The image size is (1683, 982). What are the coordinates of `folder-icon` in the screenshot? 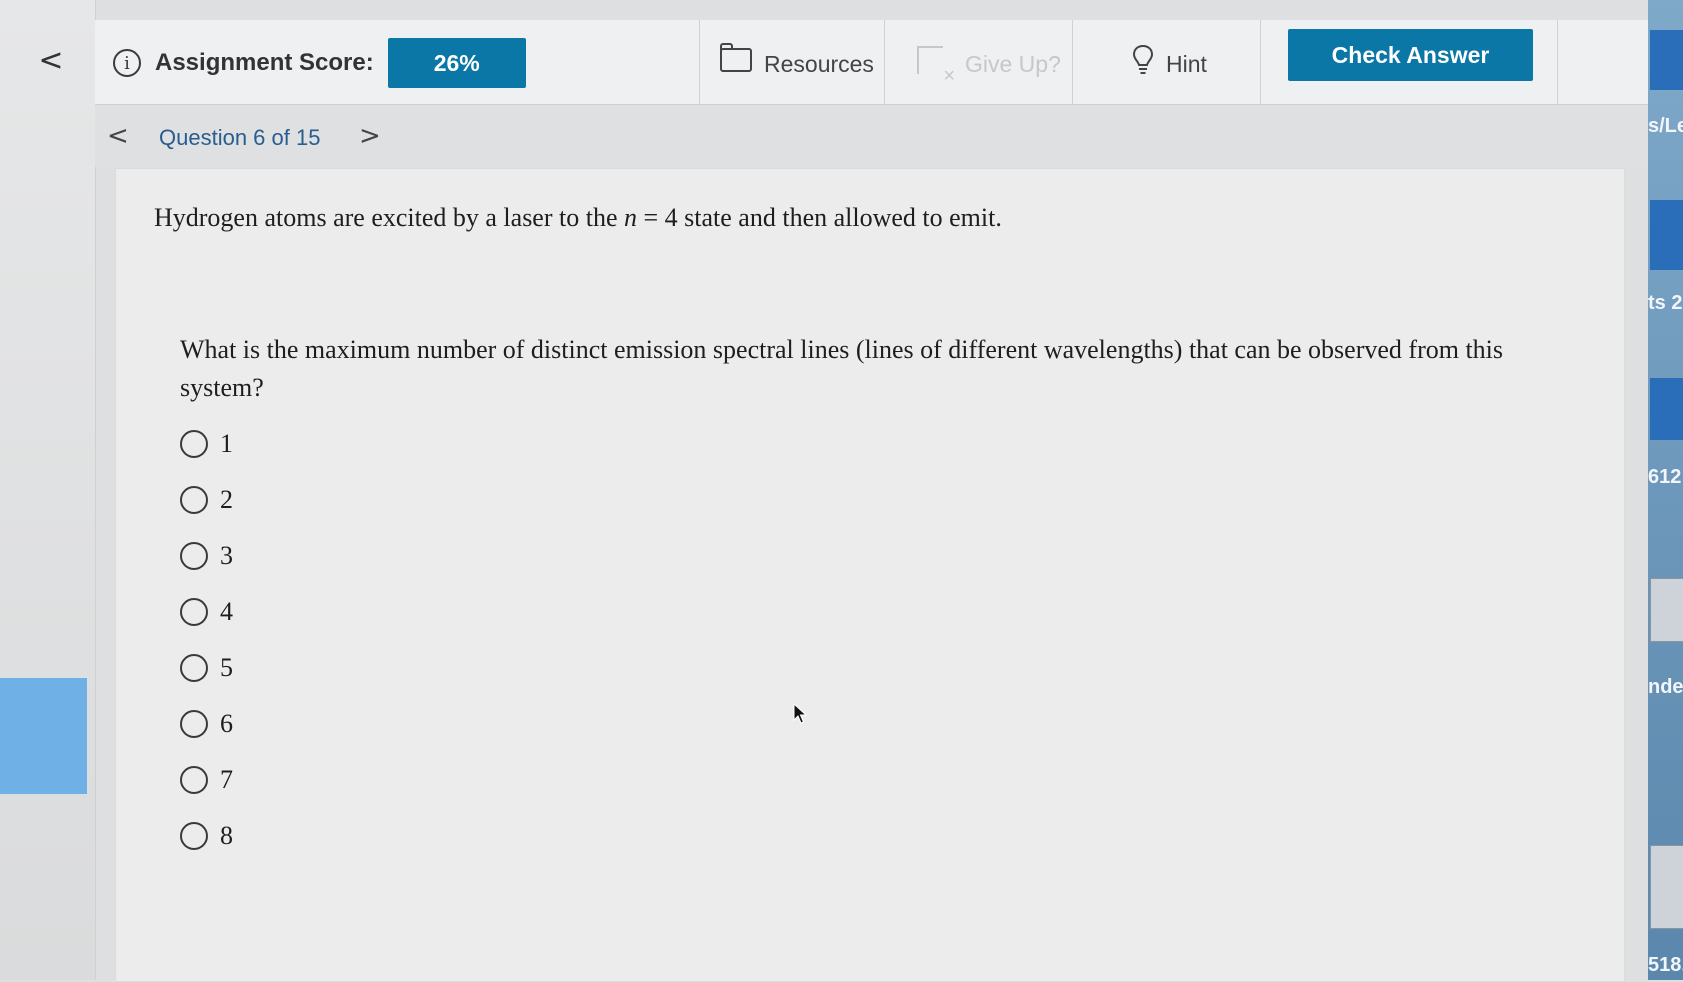 It's located at (736, 57).